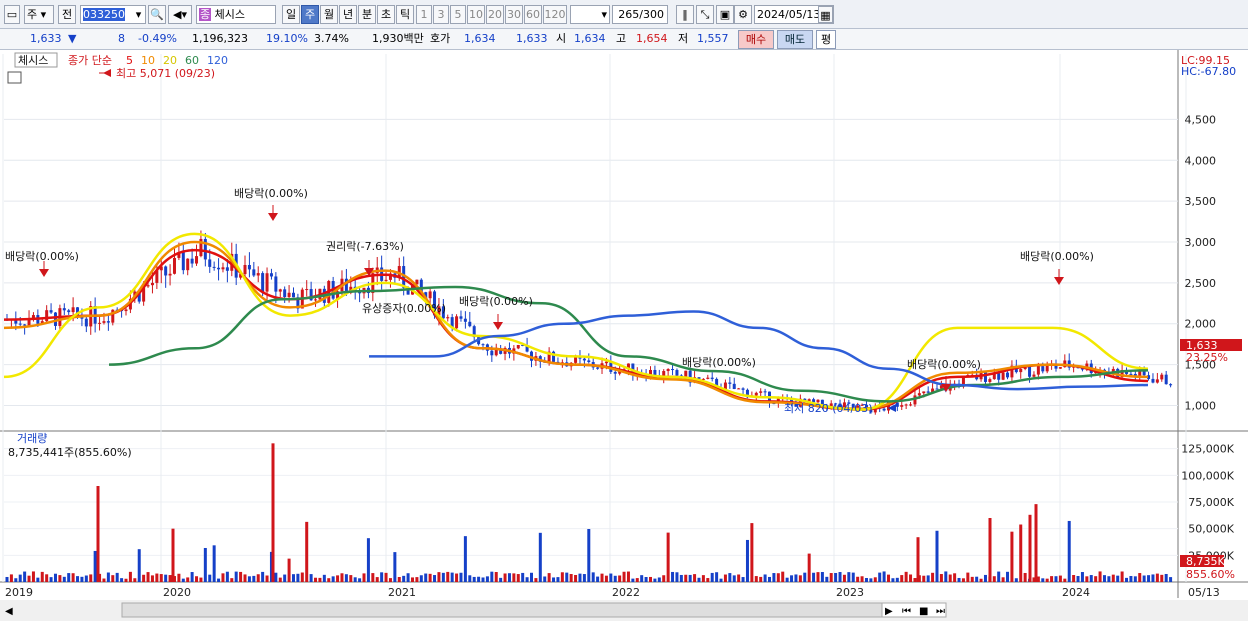 The height and width of the screenshot is (621, 1248). What do you see at coordinates (756, 39) in the screenshot?
I see `buy-button: 매수` at bounding box center [756, 39].